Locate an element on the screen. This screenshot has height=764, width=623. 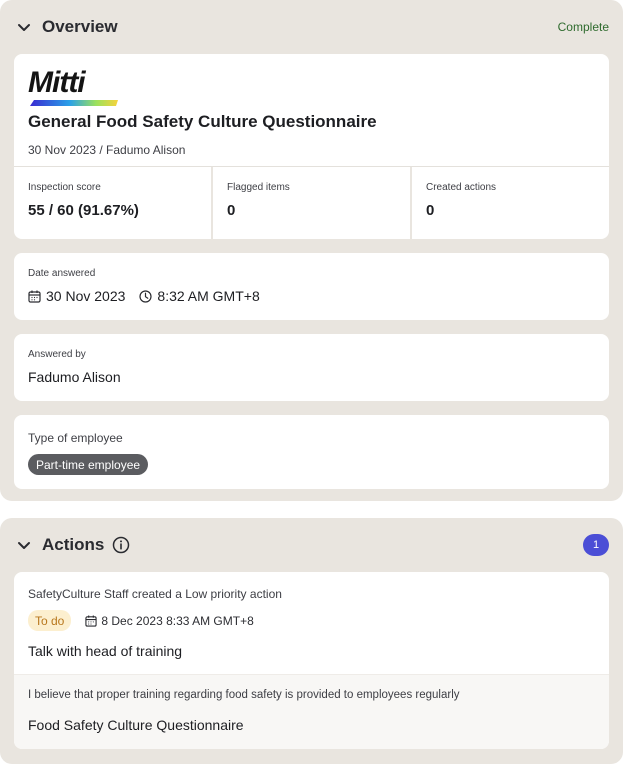
actions-header: Actions 1 is located at coordinates (311, 545).